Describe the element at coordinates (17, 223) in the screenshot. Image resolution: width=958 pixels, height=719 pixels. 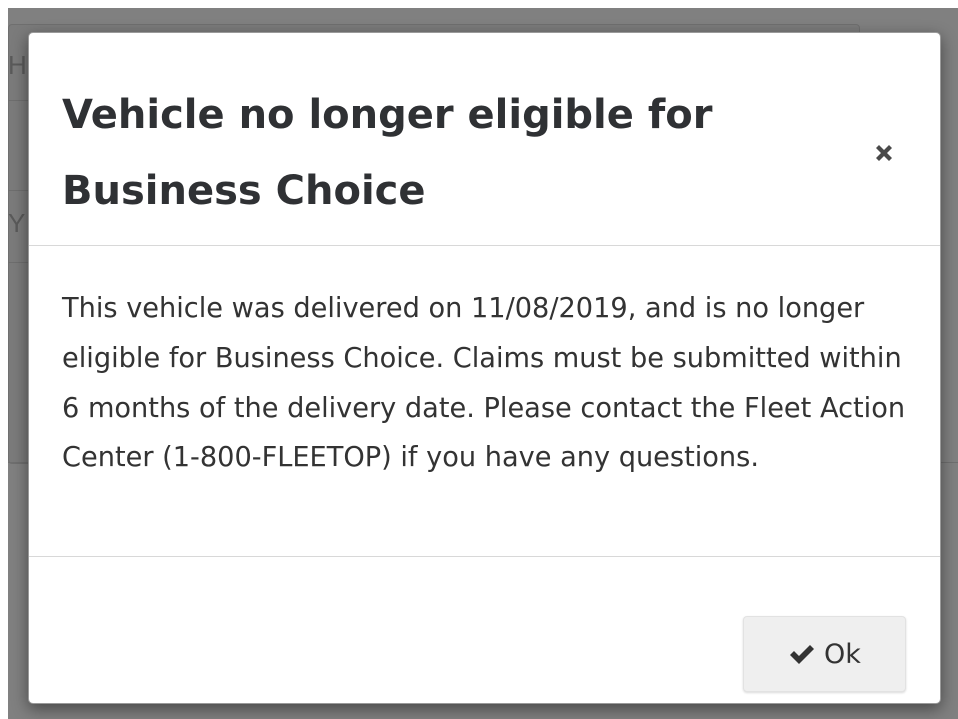
I see `background-text-fragment: Y` at that location.